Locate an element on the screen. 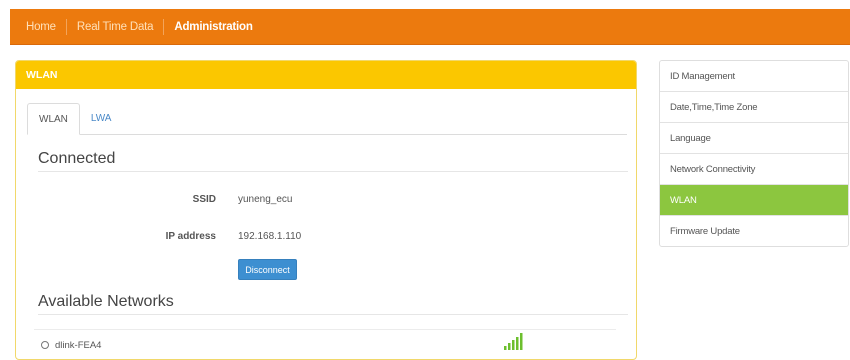 The height and width of the screenshot is (360, 850). network-radio is located at coordinates (45, 345).